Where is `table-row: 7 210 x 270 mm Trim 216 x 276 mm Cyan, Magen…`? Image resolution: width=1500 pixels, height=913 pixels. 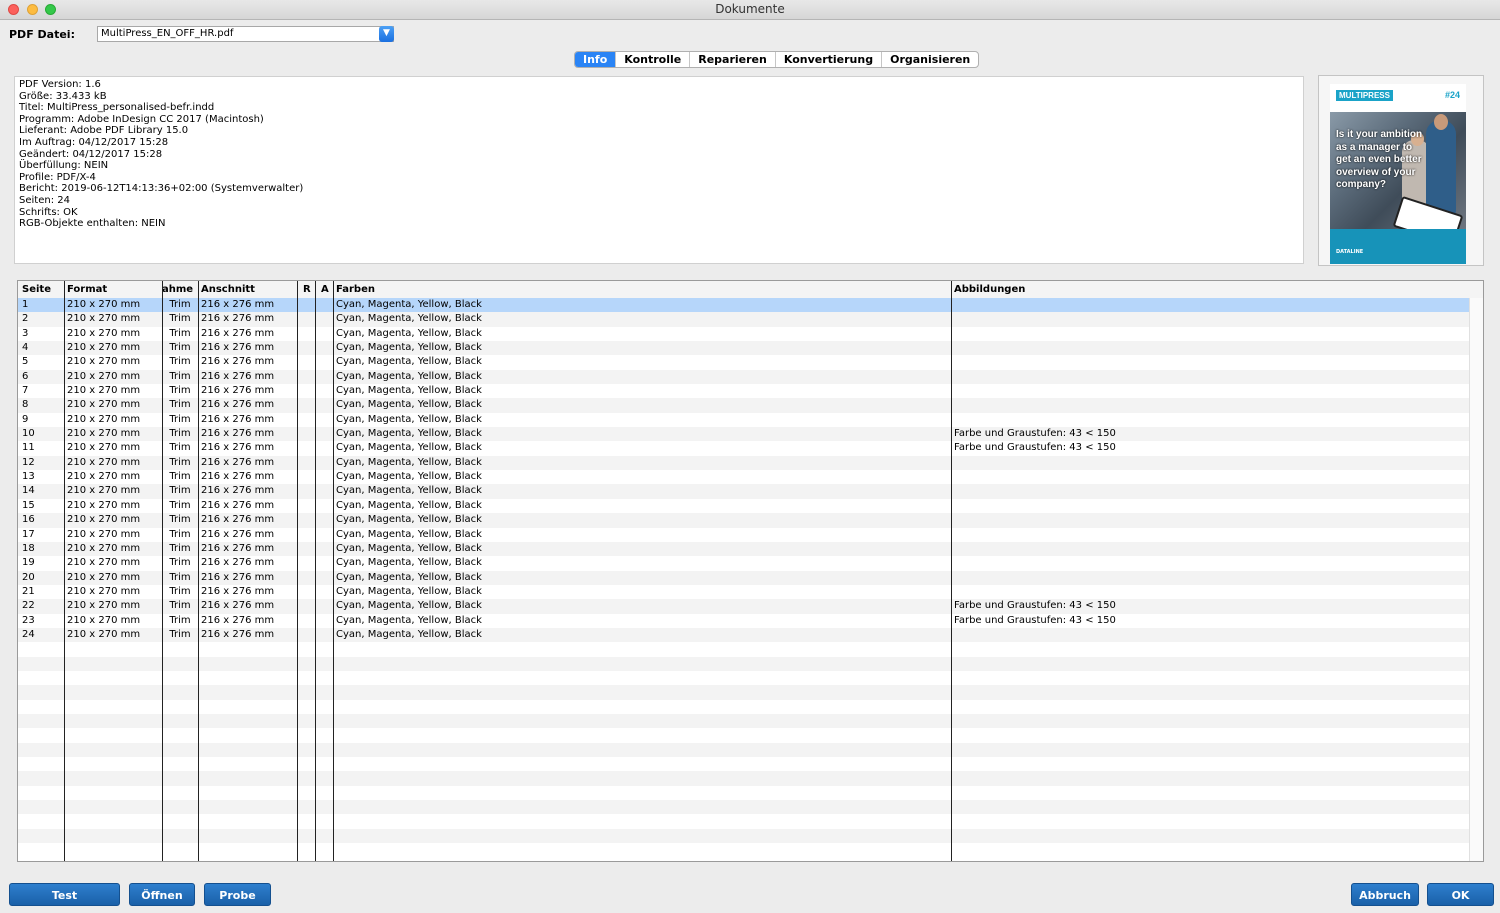
table-row: 7 210 x 270 mm Trim 216 x 276 mm Cyan, Magen… is located at coordinates (744, 391).